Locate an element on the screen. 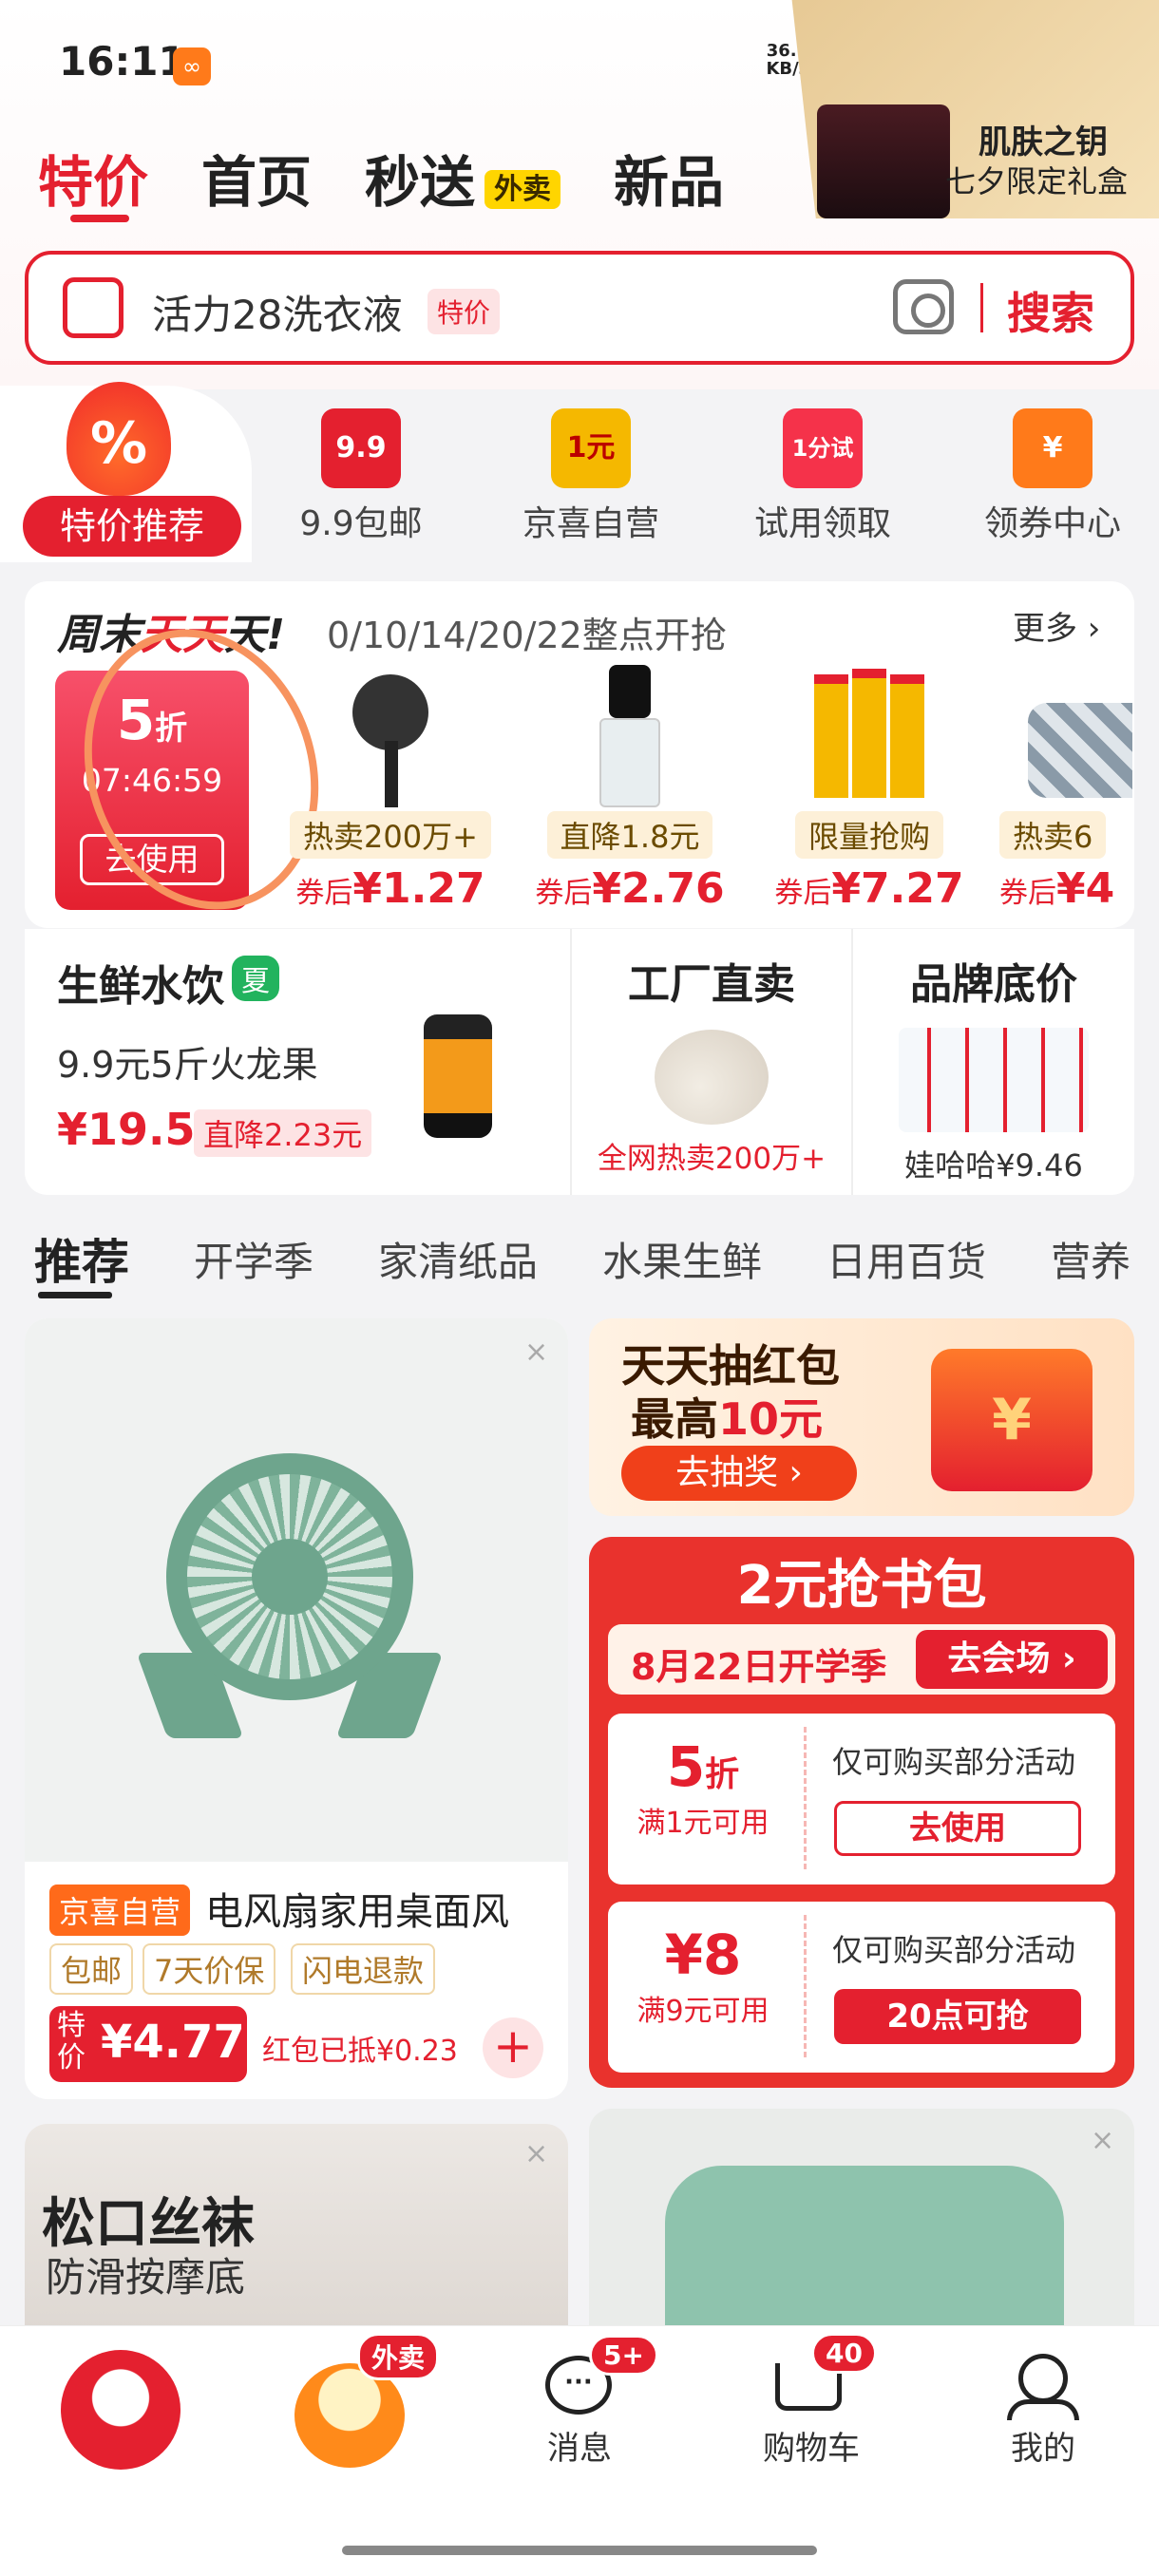  fresh-item-name: 9.9元5斤火龙果 is located at coordinates (187, 1065).